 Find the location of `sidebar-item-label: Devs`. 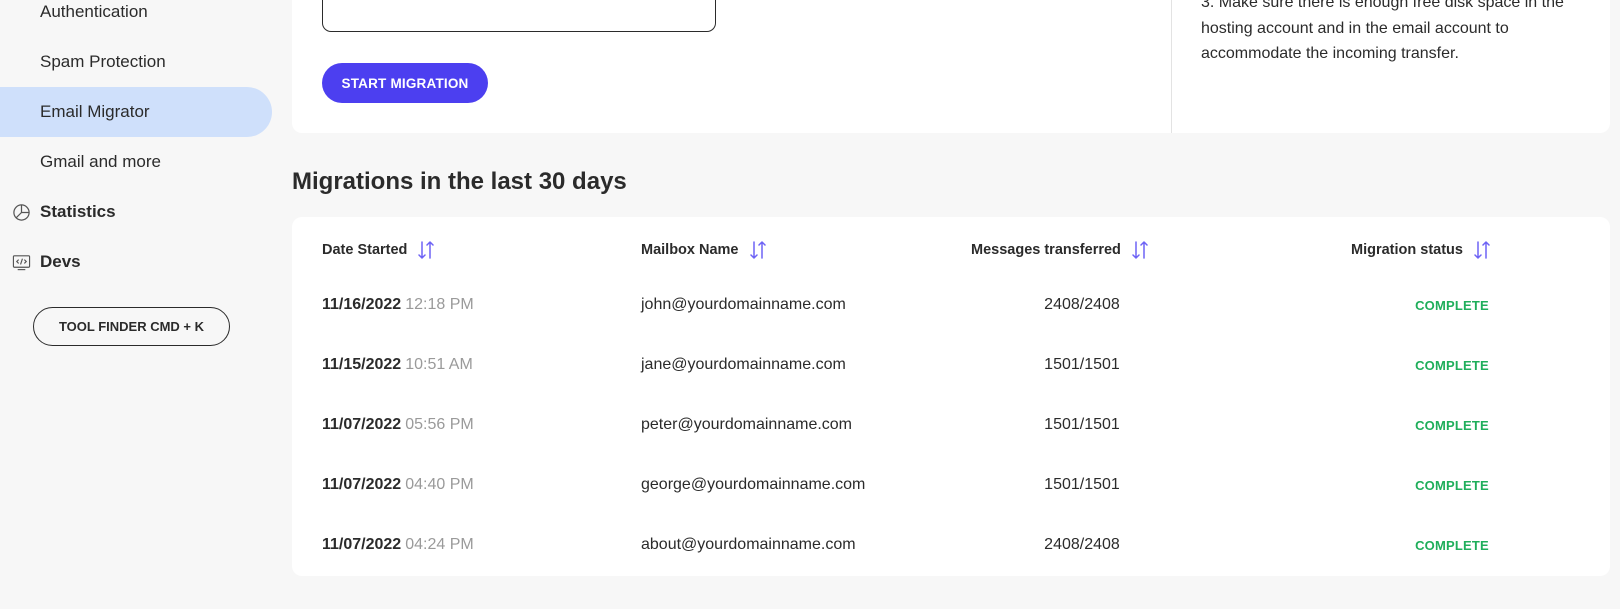

sidebar-item-label: Devs is located at coordinates (60, 261).